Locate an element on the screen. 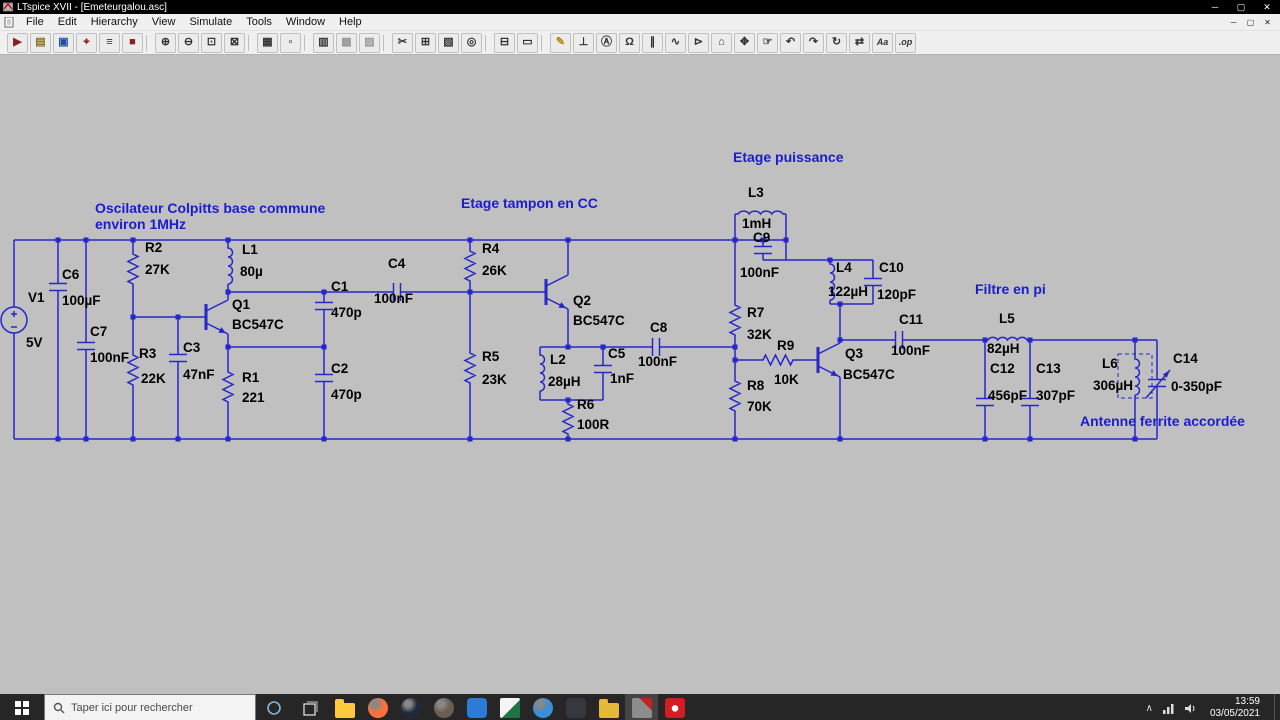 This screenshot has width=1280, height=720. resistor-icon: Ω is located at coordinates (629, 42).